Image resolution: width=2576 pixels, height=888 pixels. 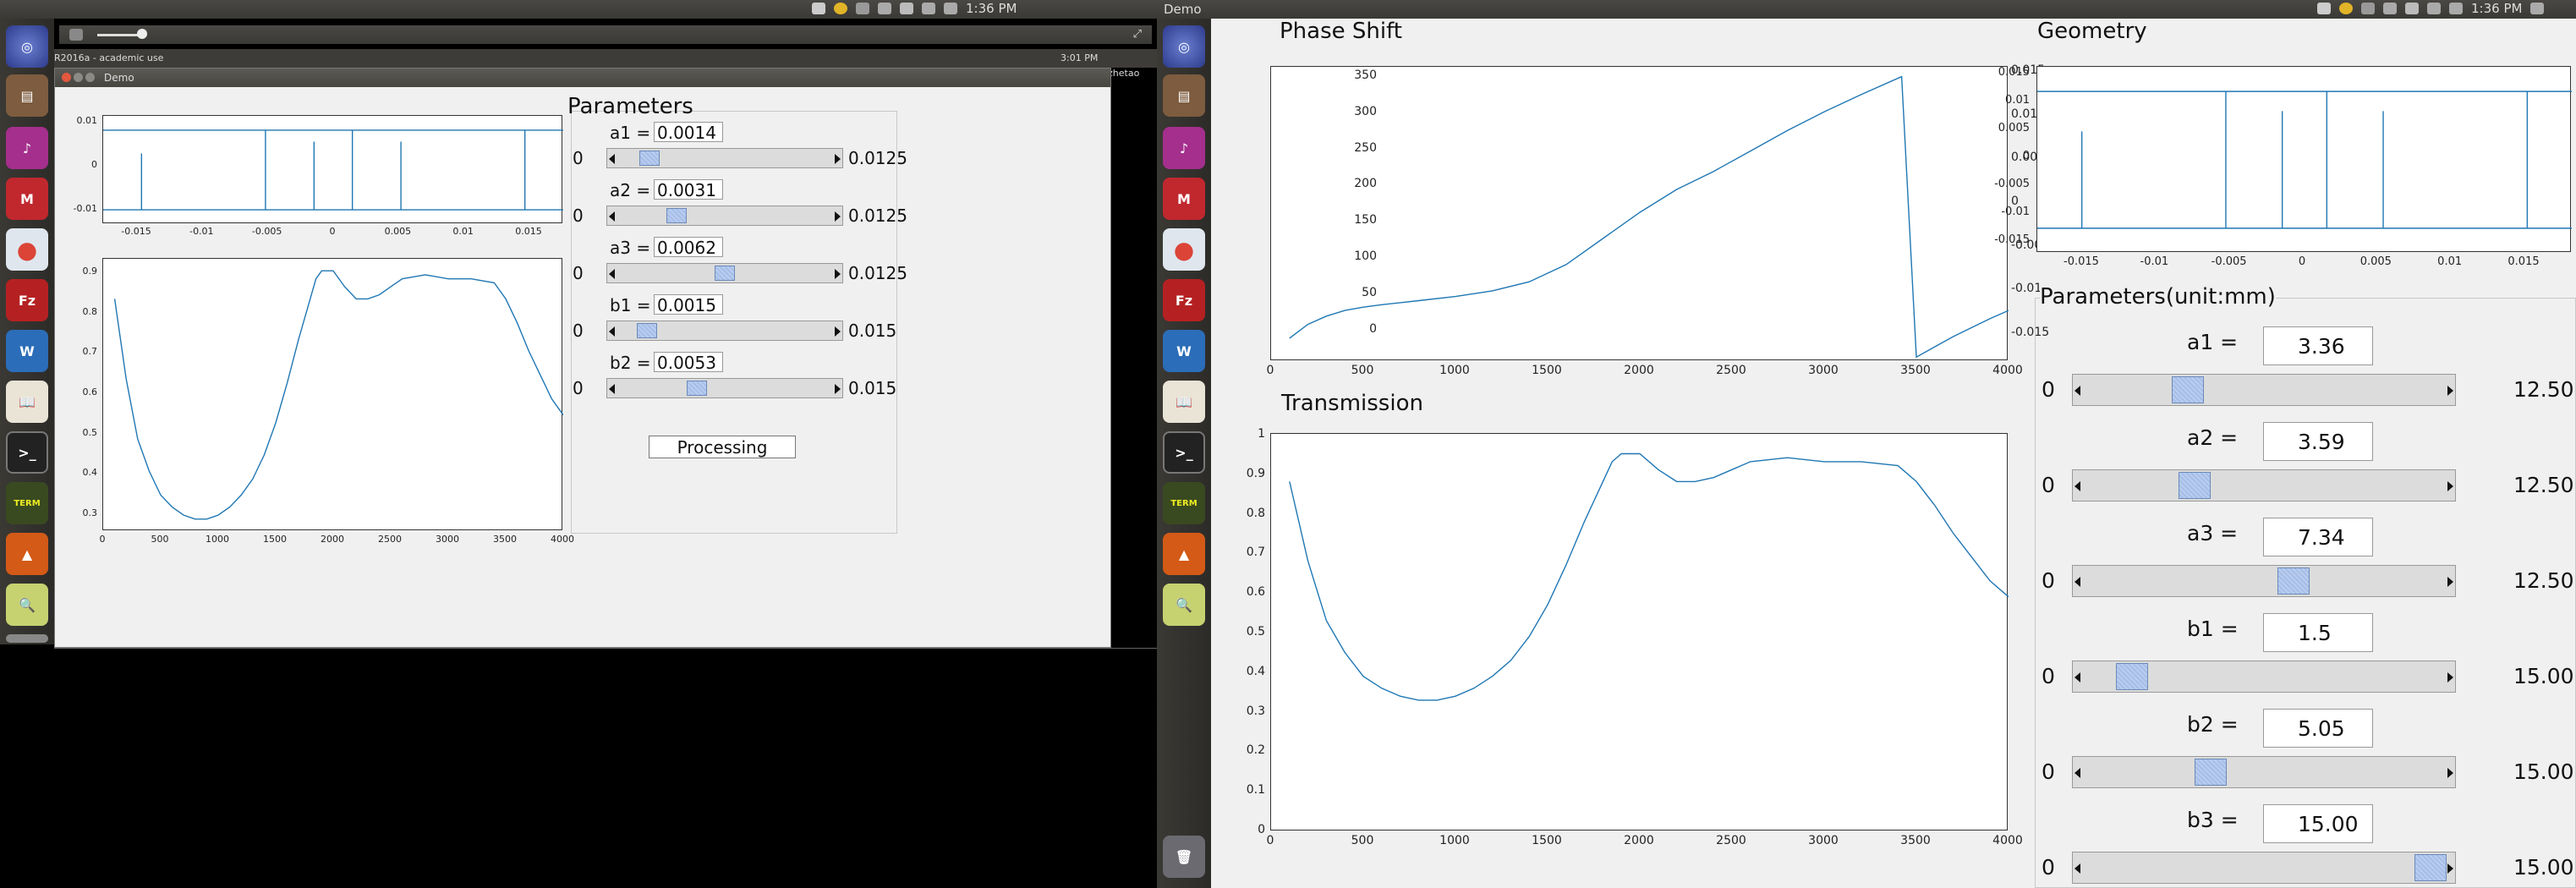 What do you see at coordinates (332, 394) in the screenshot?
I see `transmission-axes-small` at bounding box center [332, 394].